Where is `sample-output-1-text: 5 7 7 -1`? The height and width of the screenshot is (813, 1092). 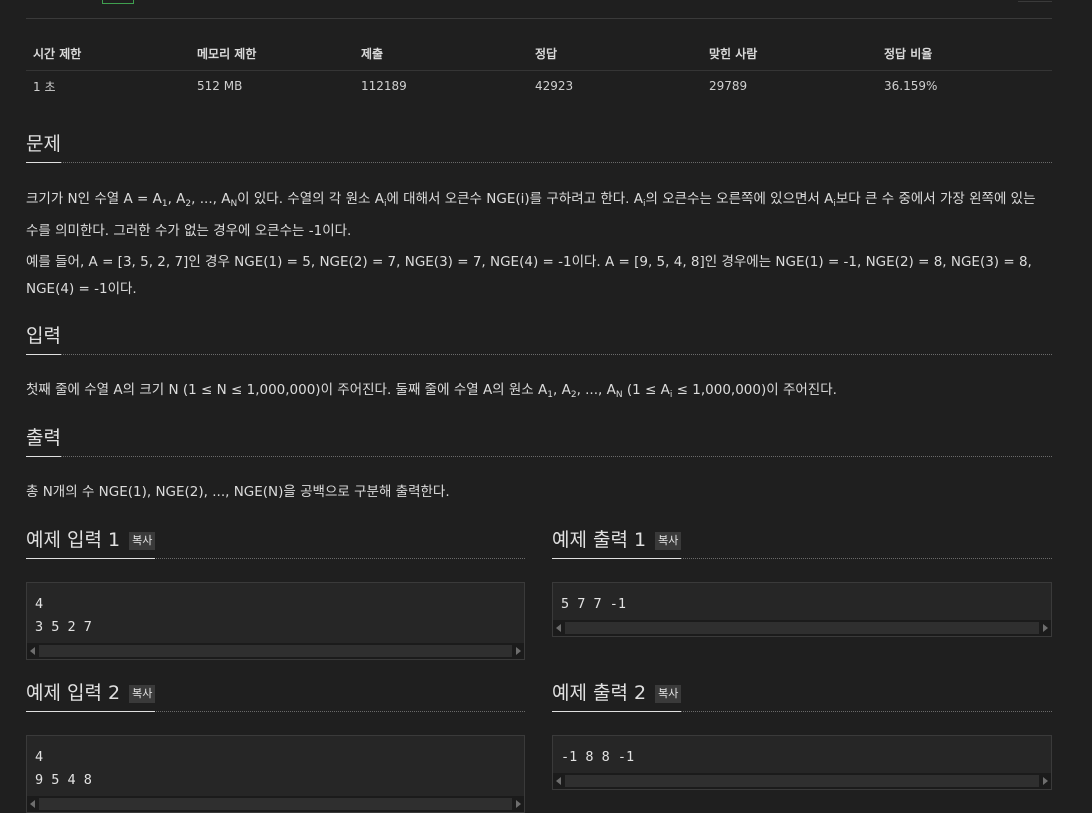 sample-output-1-text: 5 7 7 -1 is located at coordinates (594, 604).